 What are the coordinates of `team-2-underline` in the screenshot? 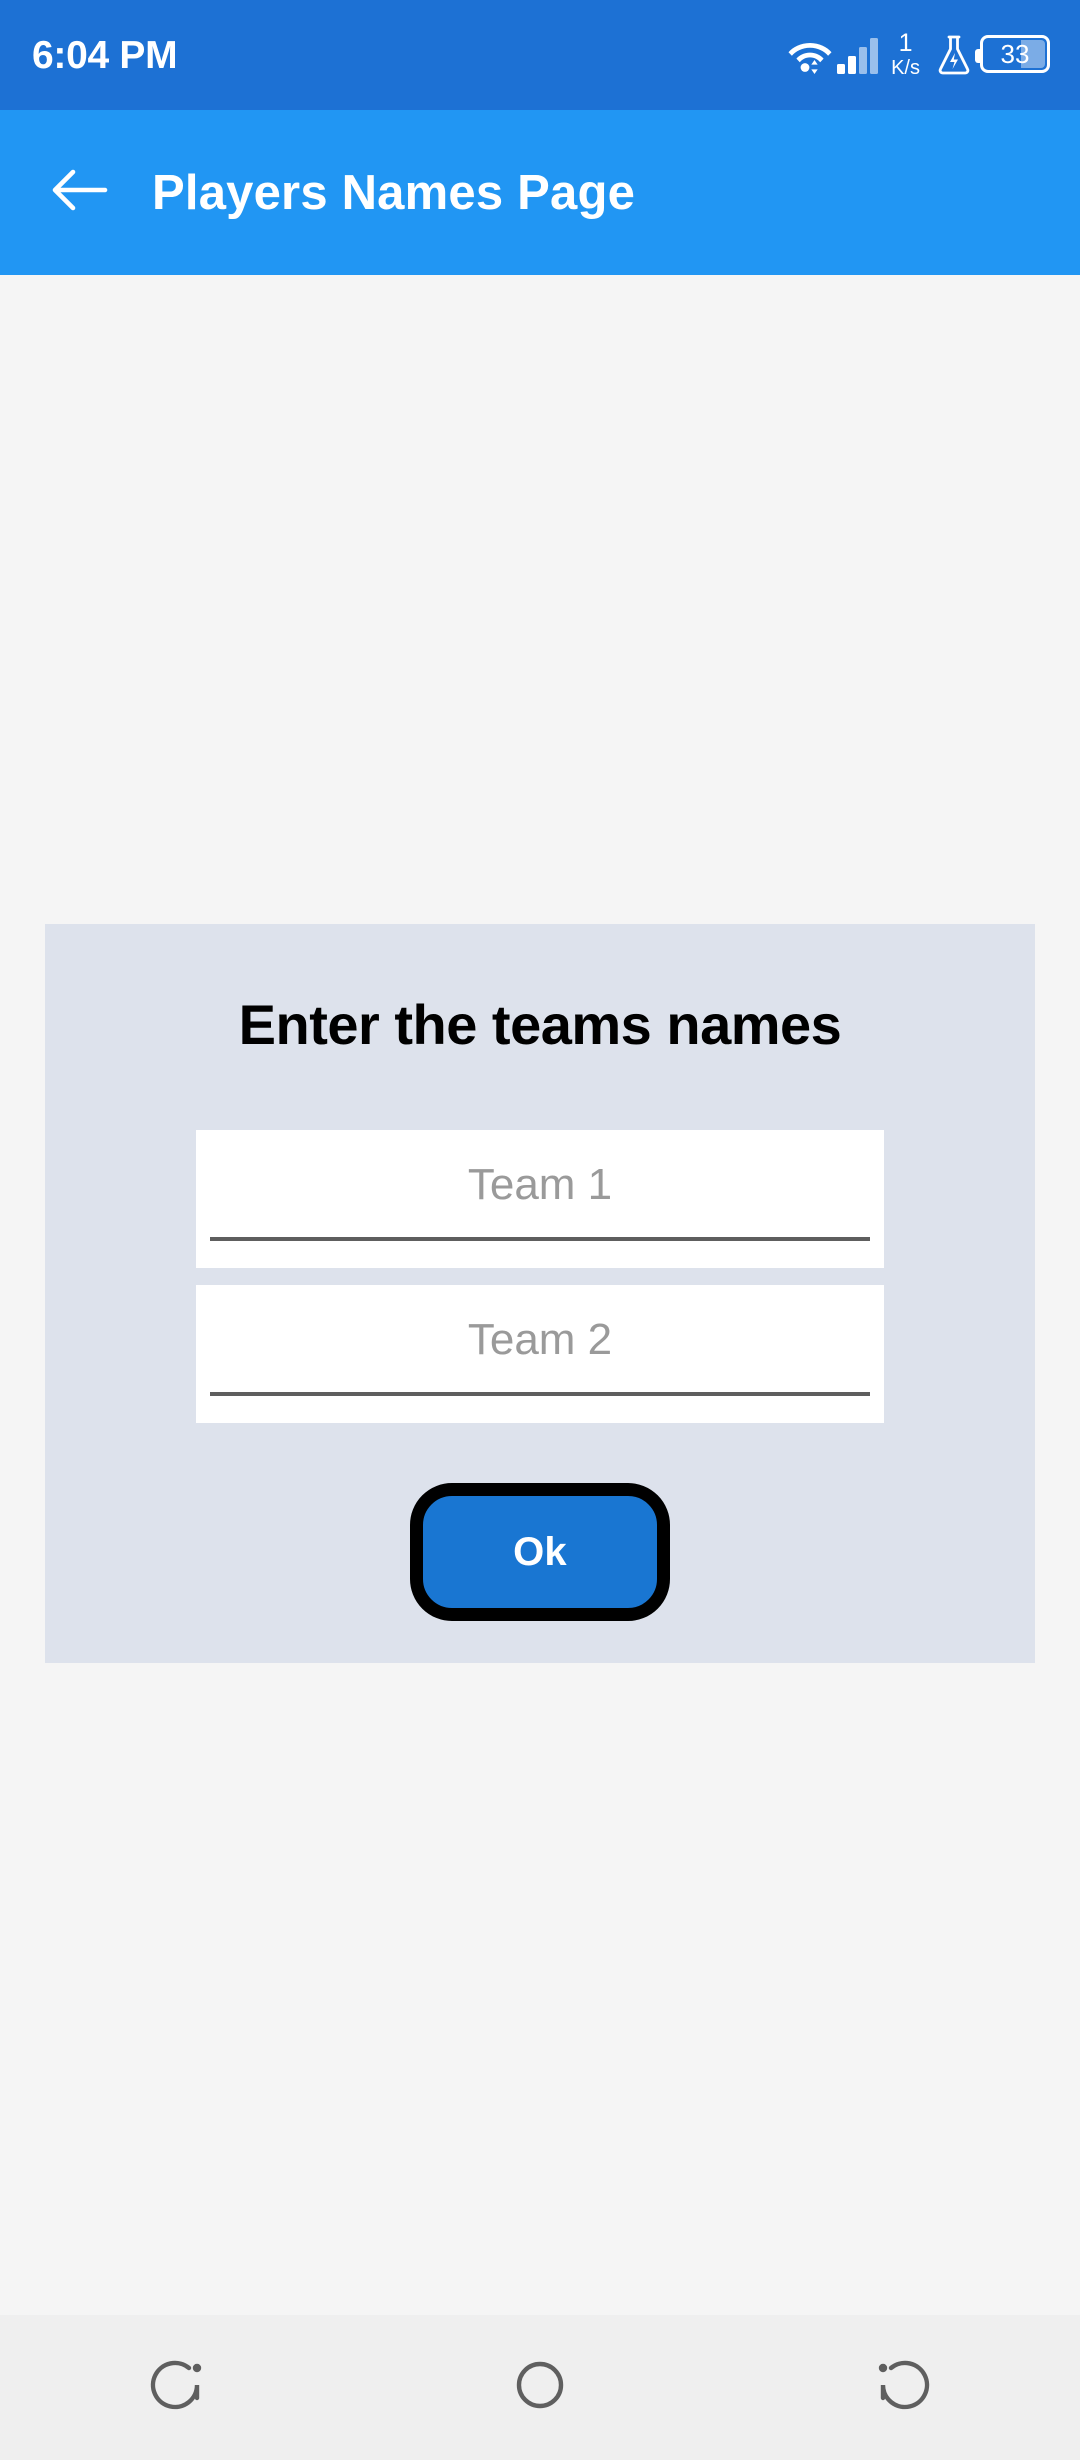 It's located at (540, 1394).